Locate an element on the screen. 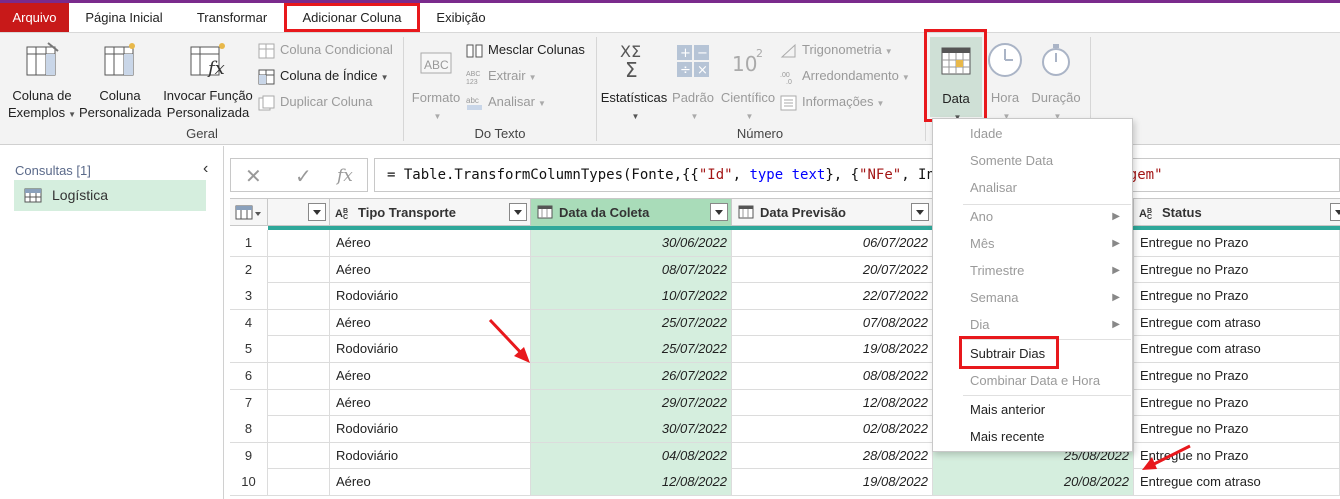  trigonometria-button: Trigonometria ▼ is located at coordinates (836, 50).